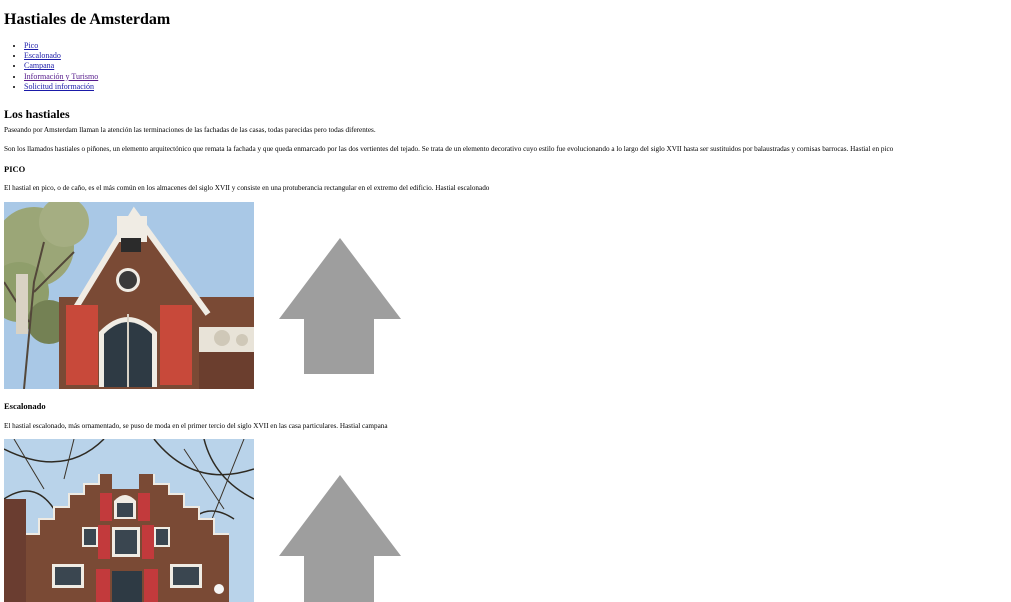 This screenshot has width=1011, height=602. What do you see at coordinates (514, 56) in the screenshot?
I see `nav-item-escalonado: Escalonado` at bounding box center [514, 56].